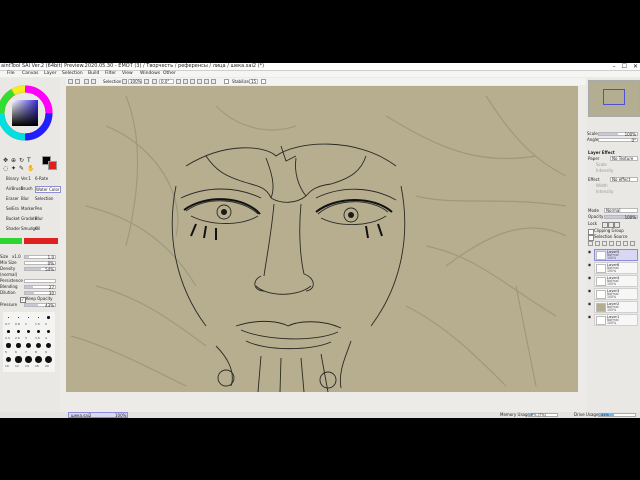  I want to click on brush-size-dot: 14, so click(28, 361).